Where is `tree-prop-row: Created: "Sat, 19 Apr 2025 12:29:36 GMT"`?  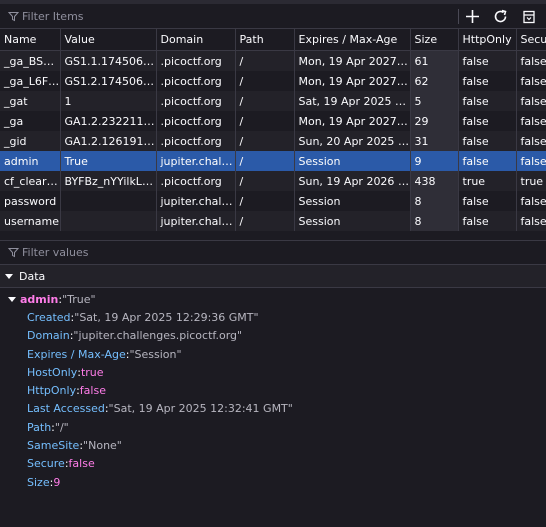 tree-prop-row: Created: "Sat, 19 Apr 2025 12:29:36 GMT" is located at coordinates (273, 317).